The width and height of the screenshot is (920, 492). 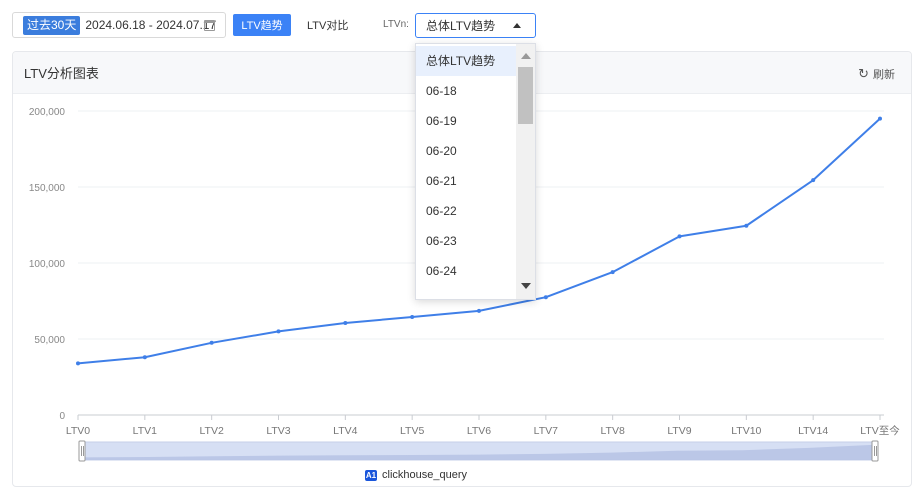 I want to click on dropdown-option: 06-22, so click(x=466, y=211).